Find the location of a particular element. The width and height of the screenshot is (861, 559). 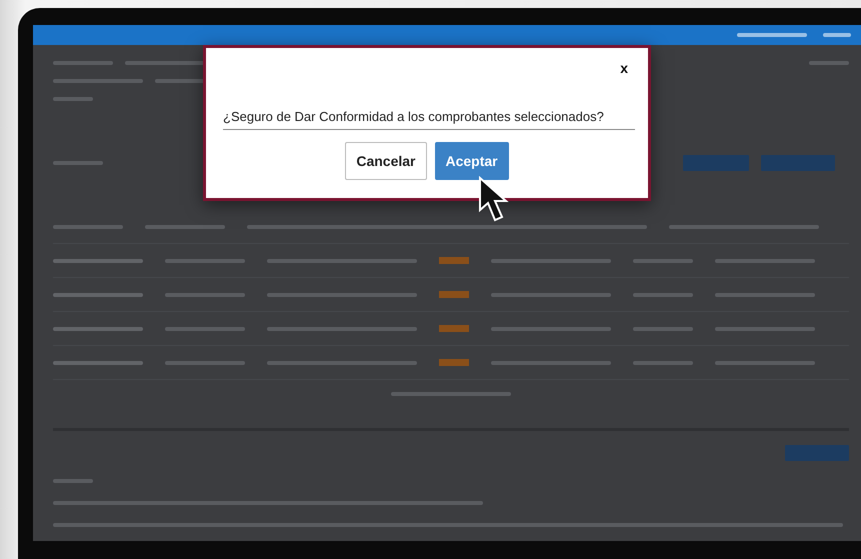

close-button: x is located at coordinates (624, 68).